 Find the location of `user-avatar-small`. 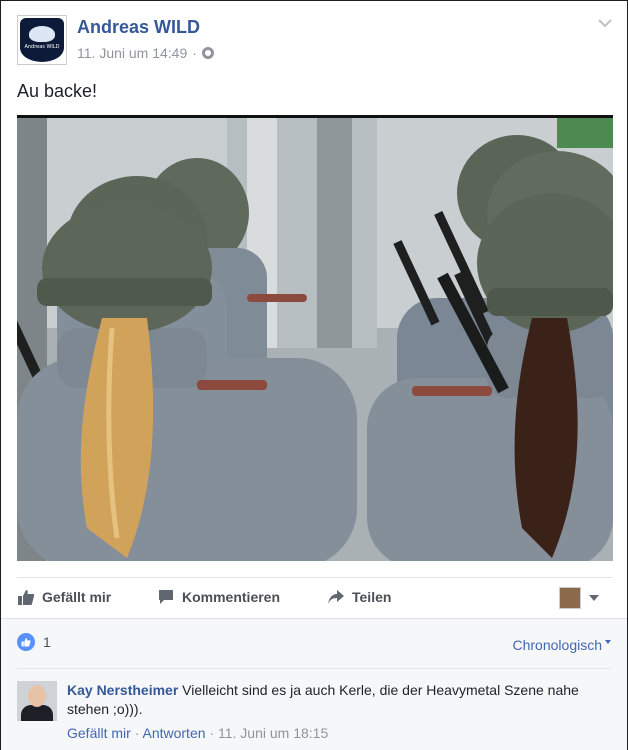

user-avatar-small is located at coordinates (570, 598).